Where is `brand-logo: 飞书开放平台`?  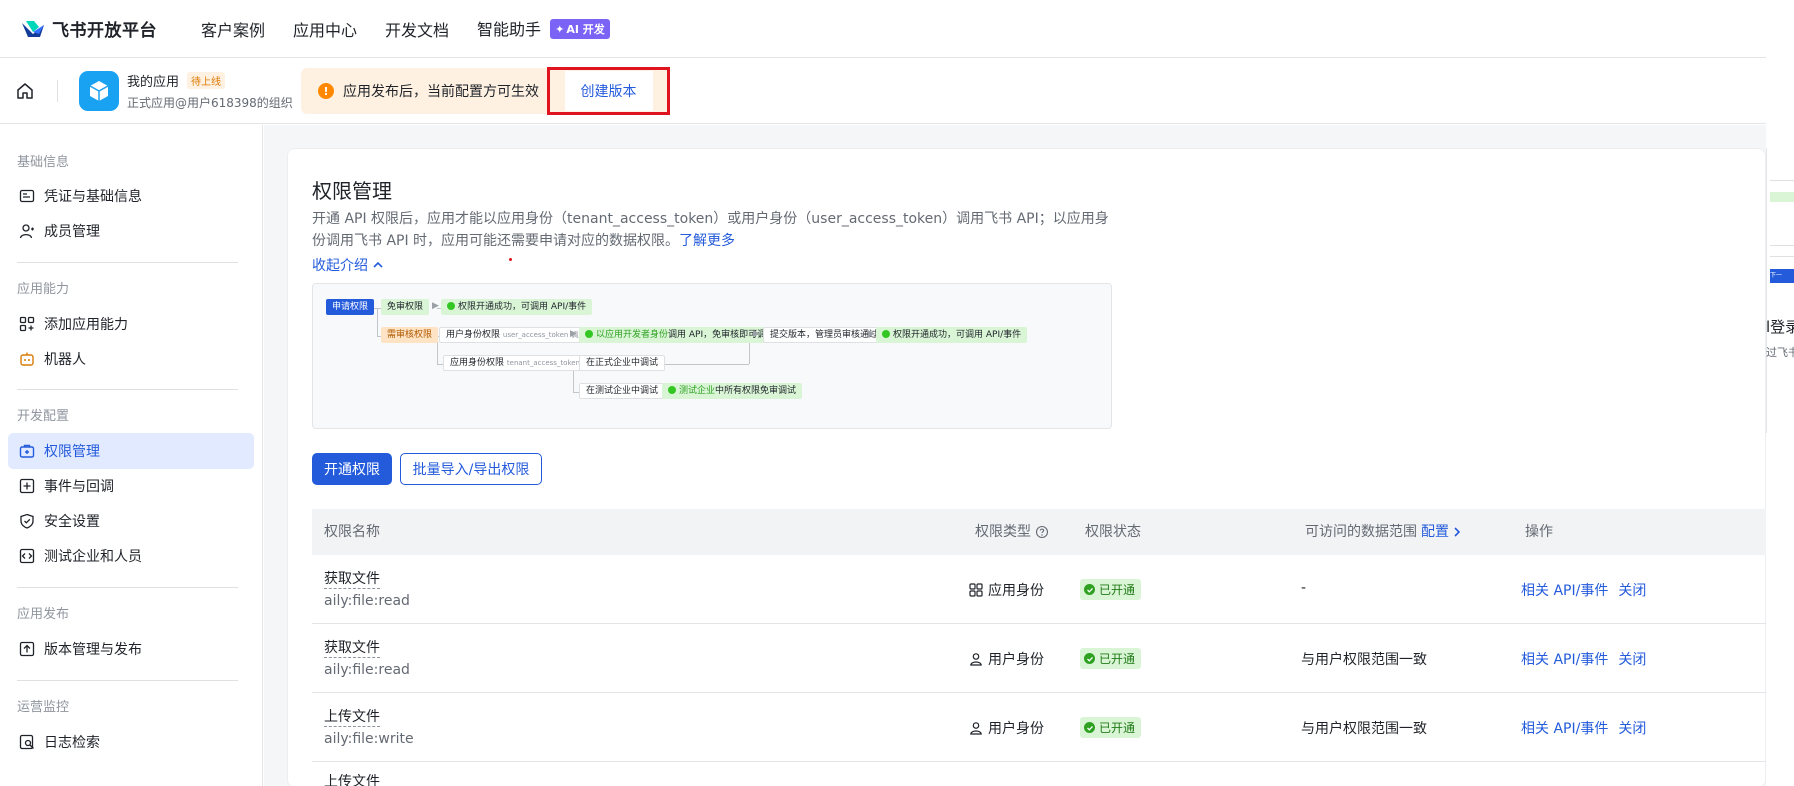 brand-logo: 飞书开放平台 is located at coordinates (88, 28).